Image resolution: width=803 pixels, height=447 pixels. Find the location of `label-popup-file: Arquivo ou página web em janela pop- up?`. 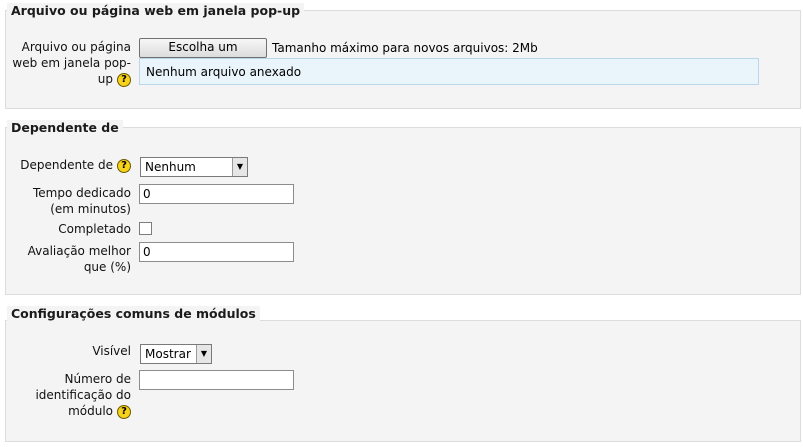

label-popup-file: Arquivo ou página web em janela pop- up? is located at coordinates (71, 63).